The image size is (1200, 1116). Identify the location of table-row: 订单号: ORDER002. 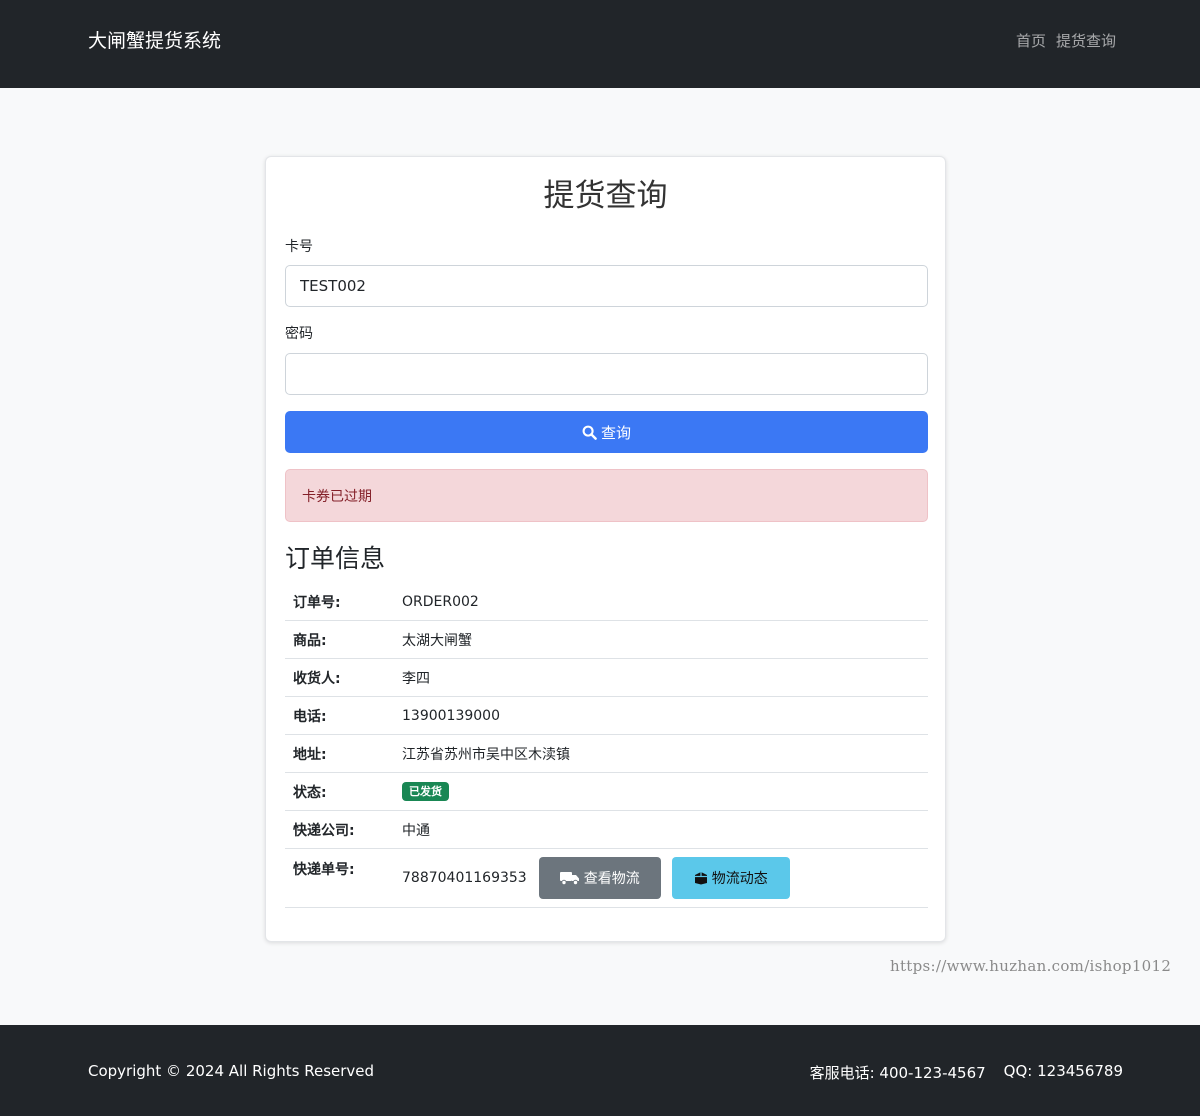
(606, 602).